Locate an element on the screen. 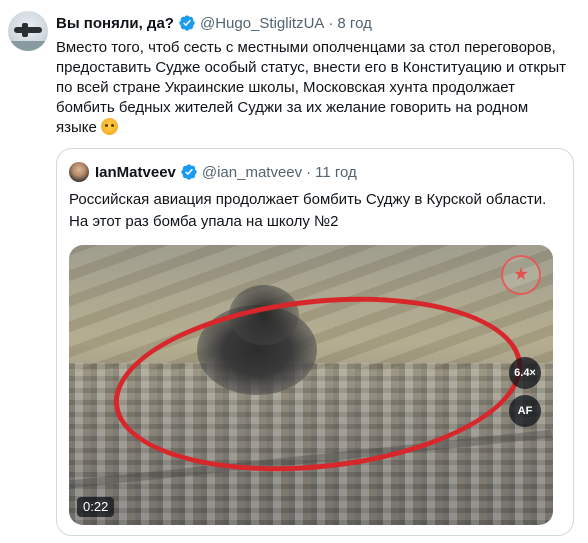 Image resolution: width=588 pixels, height=543 pixels. author-display-name: Вы поняли, да? is located at coordinates (115, 23).